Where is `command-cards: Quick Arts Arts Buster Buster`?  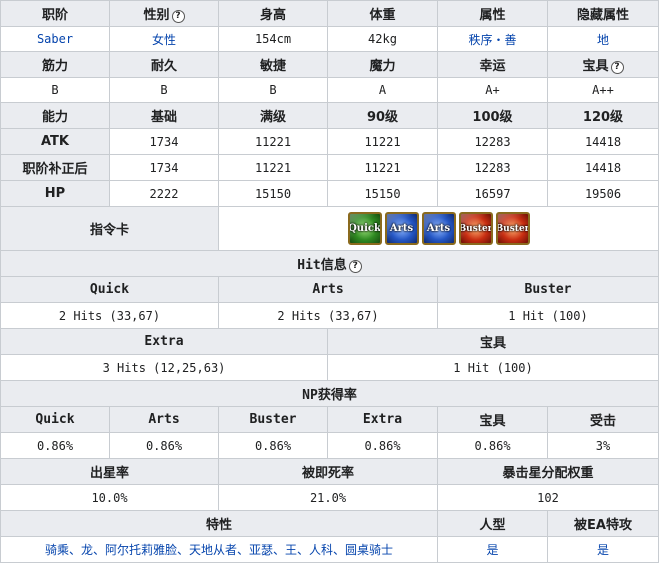
command-cards: Quick Arts Arts Buster Buster is located at coordinates (438, 228).